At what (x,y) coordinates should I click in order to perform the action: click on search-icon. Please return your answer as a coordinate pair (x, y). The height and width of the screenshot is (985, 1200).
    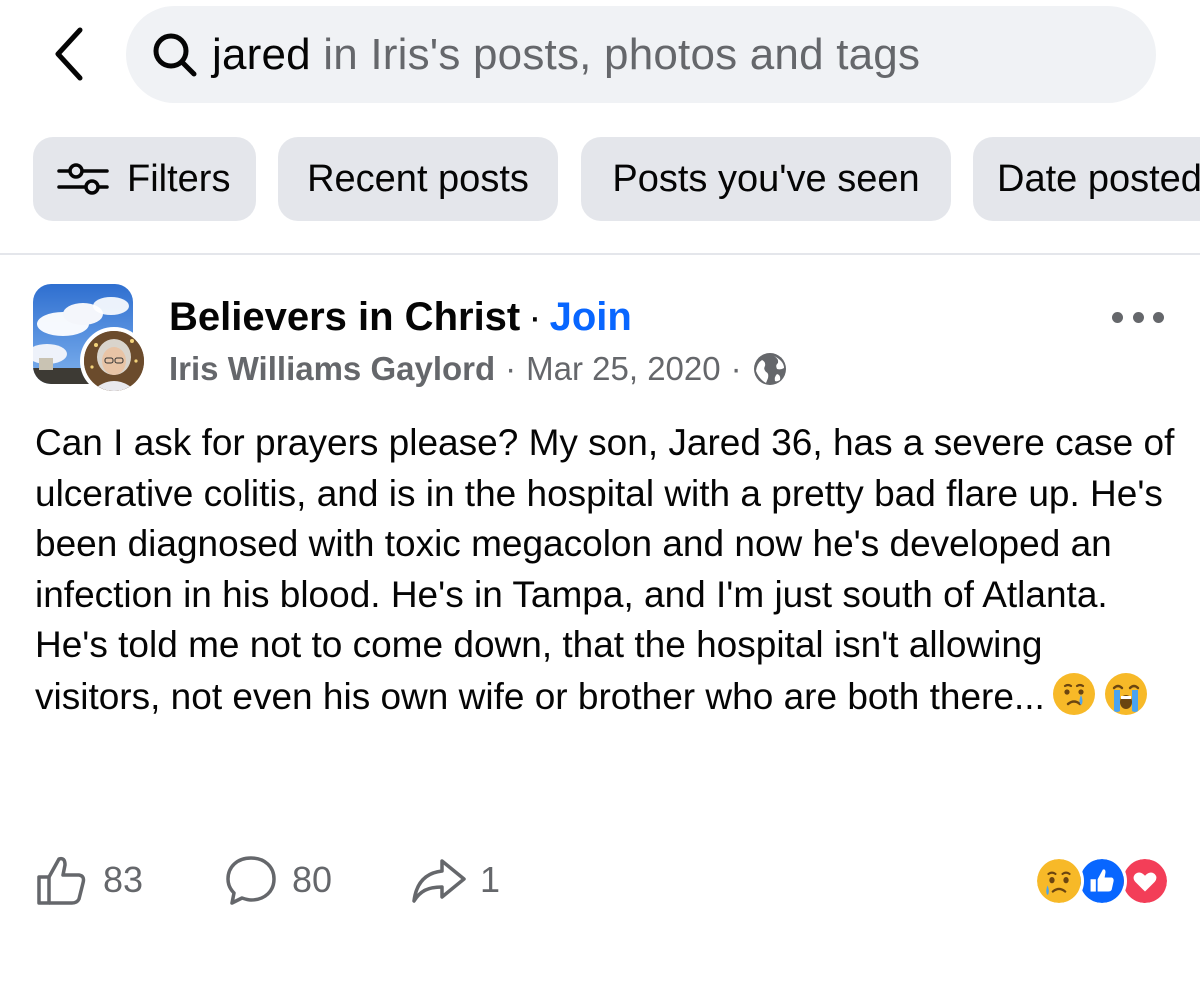
    Looking at the image, I should click on (175, 55).